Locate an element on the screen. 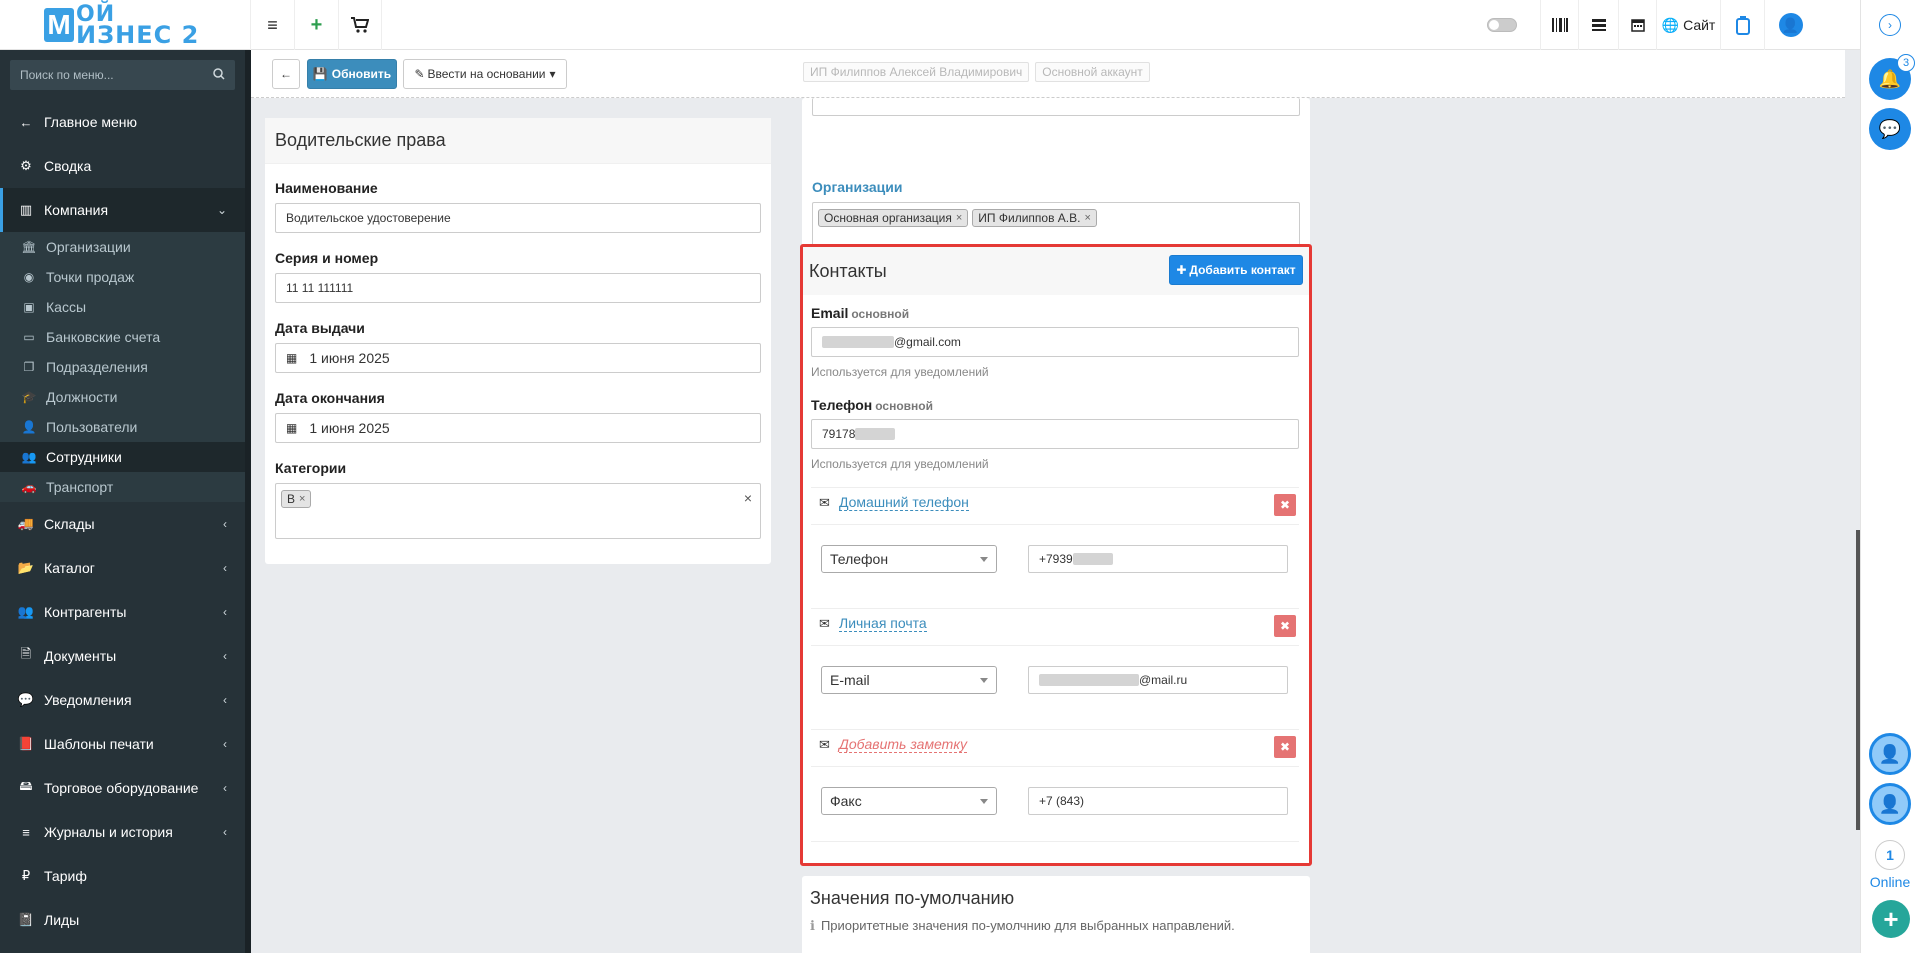 This screenshot has width=1920, height=953. sidebar-item-catalog: 📂 Каталог ‹ is located at coordinates (122, 568).